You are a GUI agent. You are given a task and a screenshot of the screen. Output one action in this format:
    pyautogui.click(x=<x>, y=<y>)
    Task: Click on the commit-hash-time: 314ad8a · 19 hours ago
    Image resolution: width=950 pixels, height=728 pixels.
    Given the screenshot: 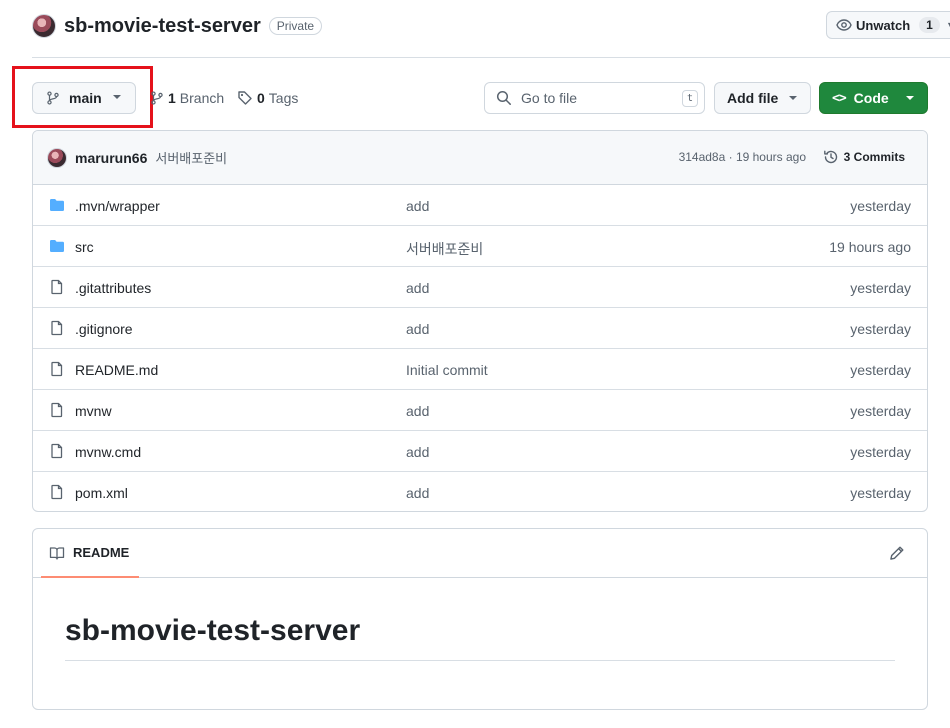 What is the action you would take?
    pyautogui.click(x=742, y=157)
    